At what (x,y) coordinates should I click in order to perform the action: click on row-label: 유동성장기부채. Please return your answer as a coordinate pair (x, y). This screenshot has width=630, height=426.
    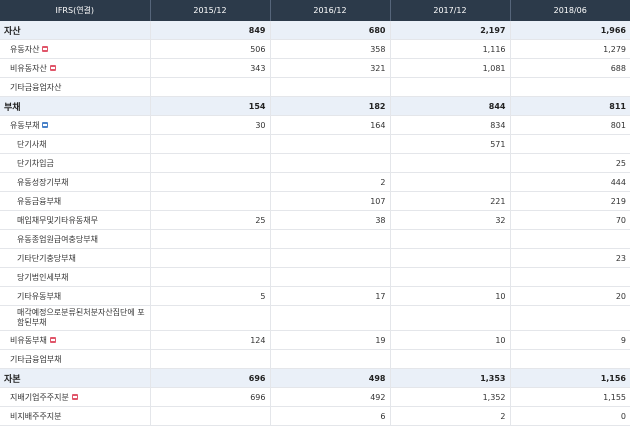
    Looking at the image, I should click on (43, 182).